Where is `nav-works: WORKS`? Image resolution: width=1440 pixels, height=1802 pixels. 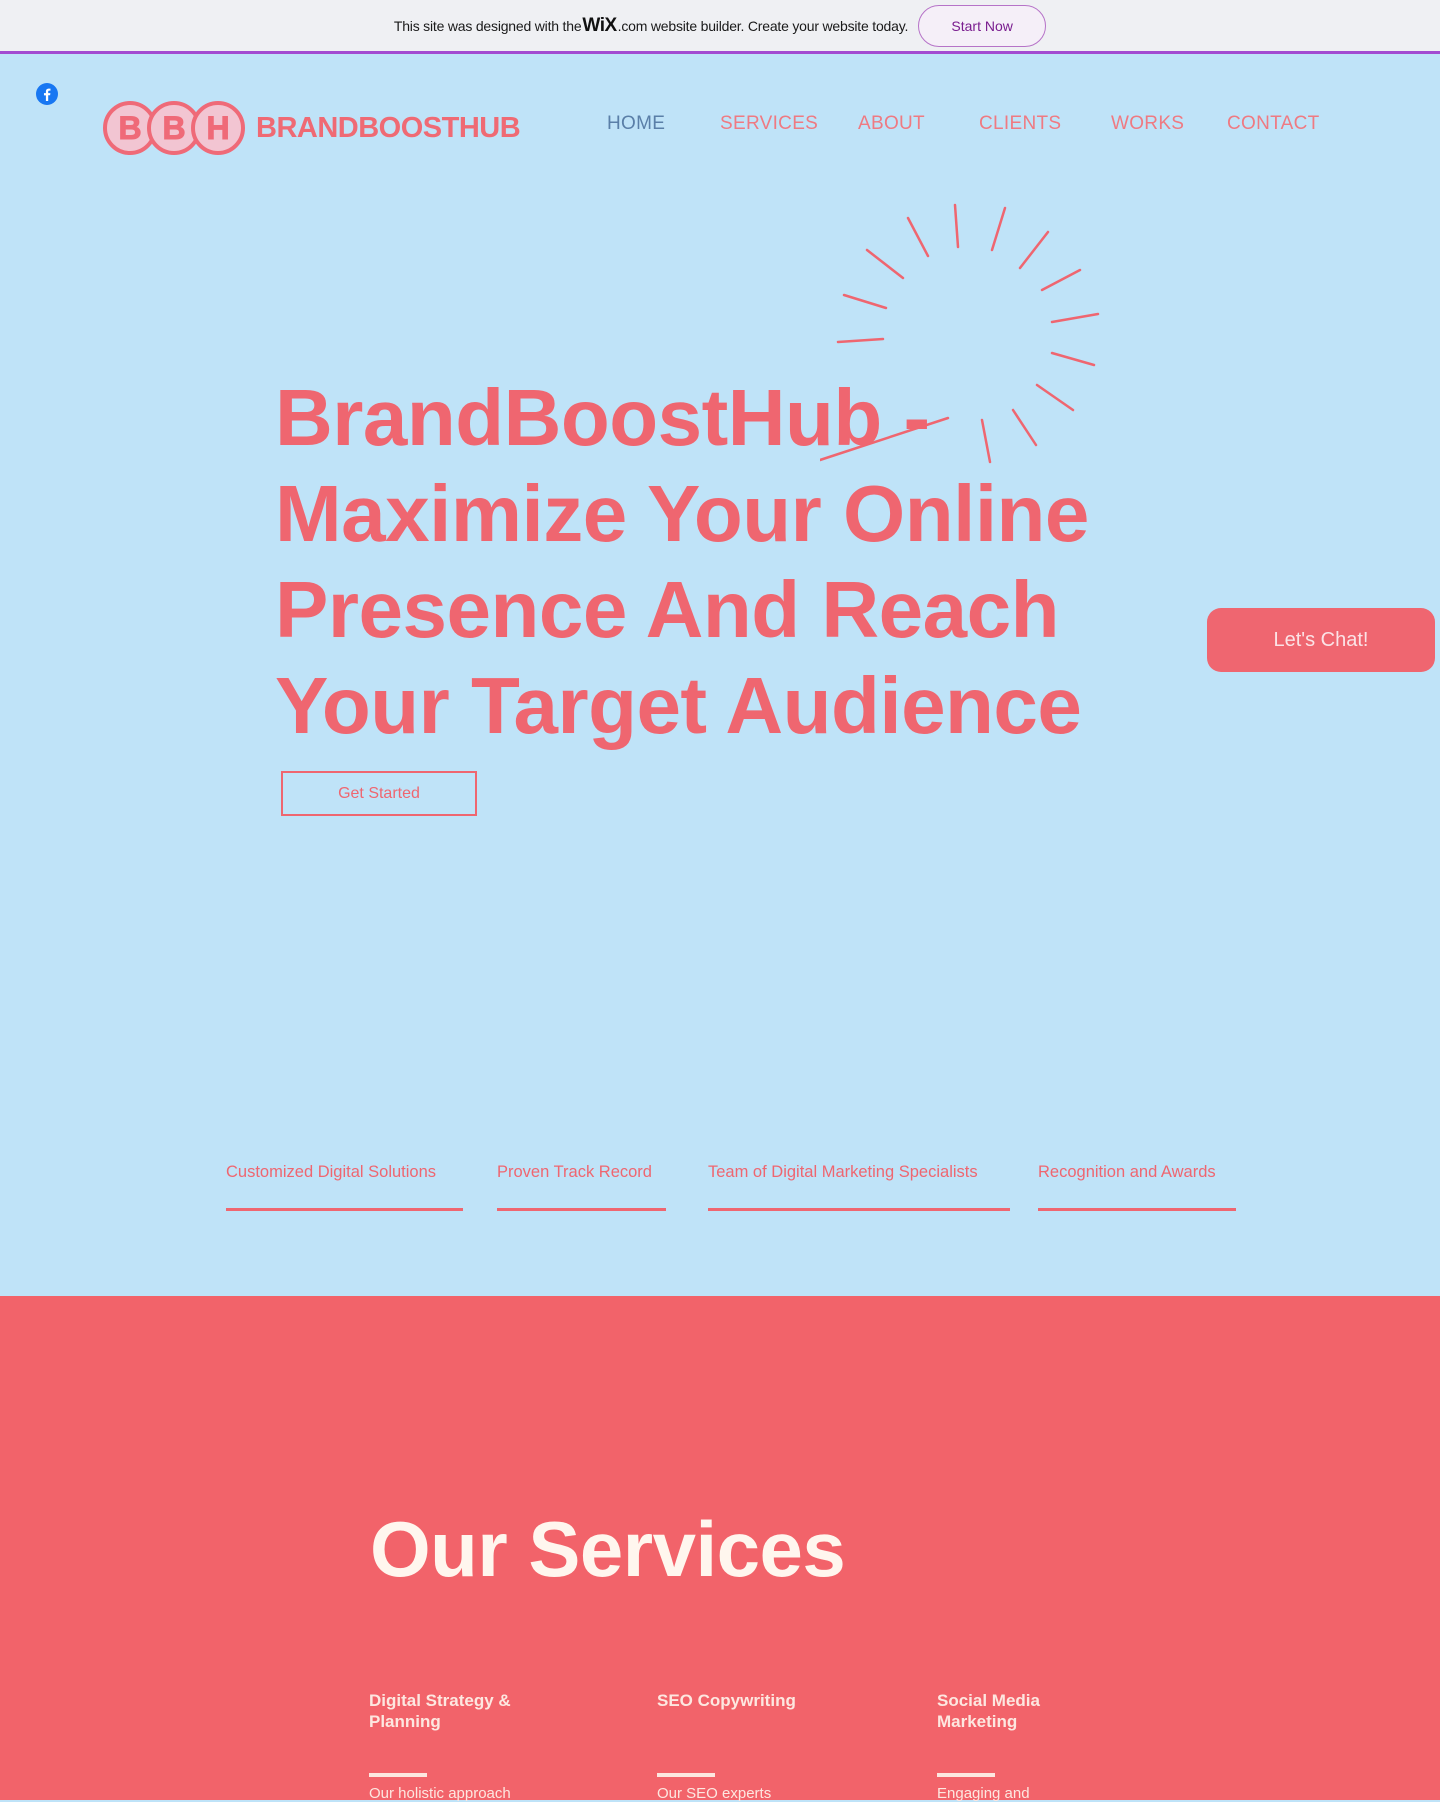
nav-works: WORKS is located at coordinates (1147, 124).